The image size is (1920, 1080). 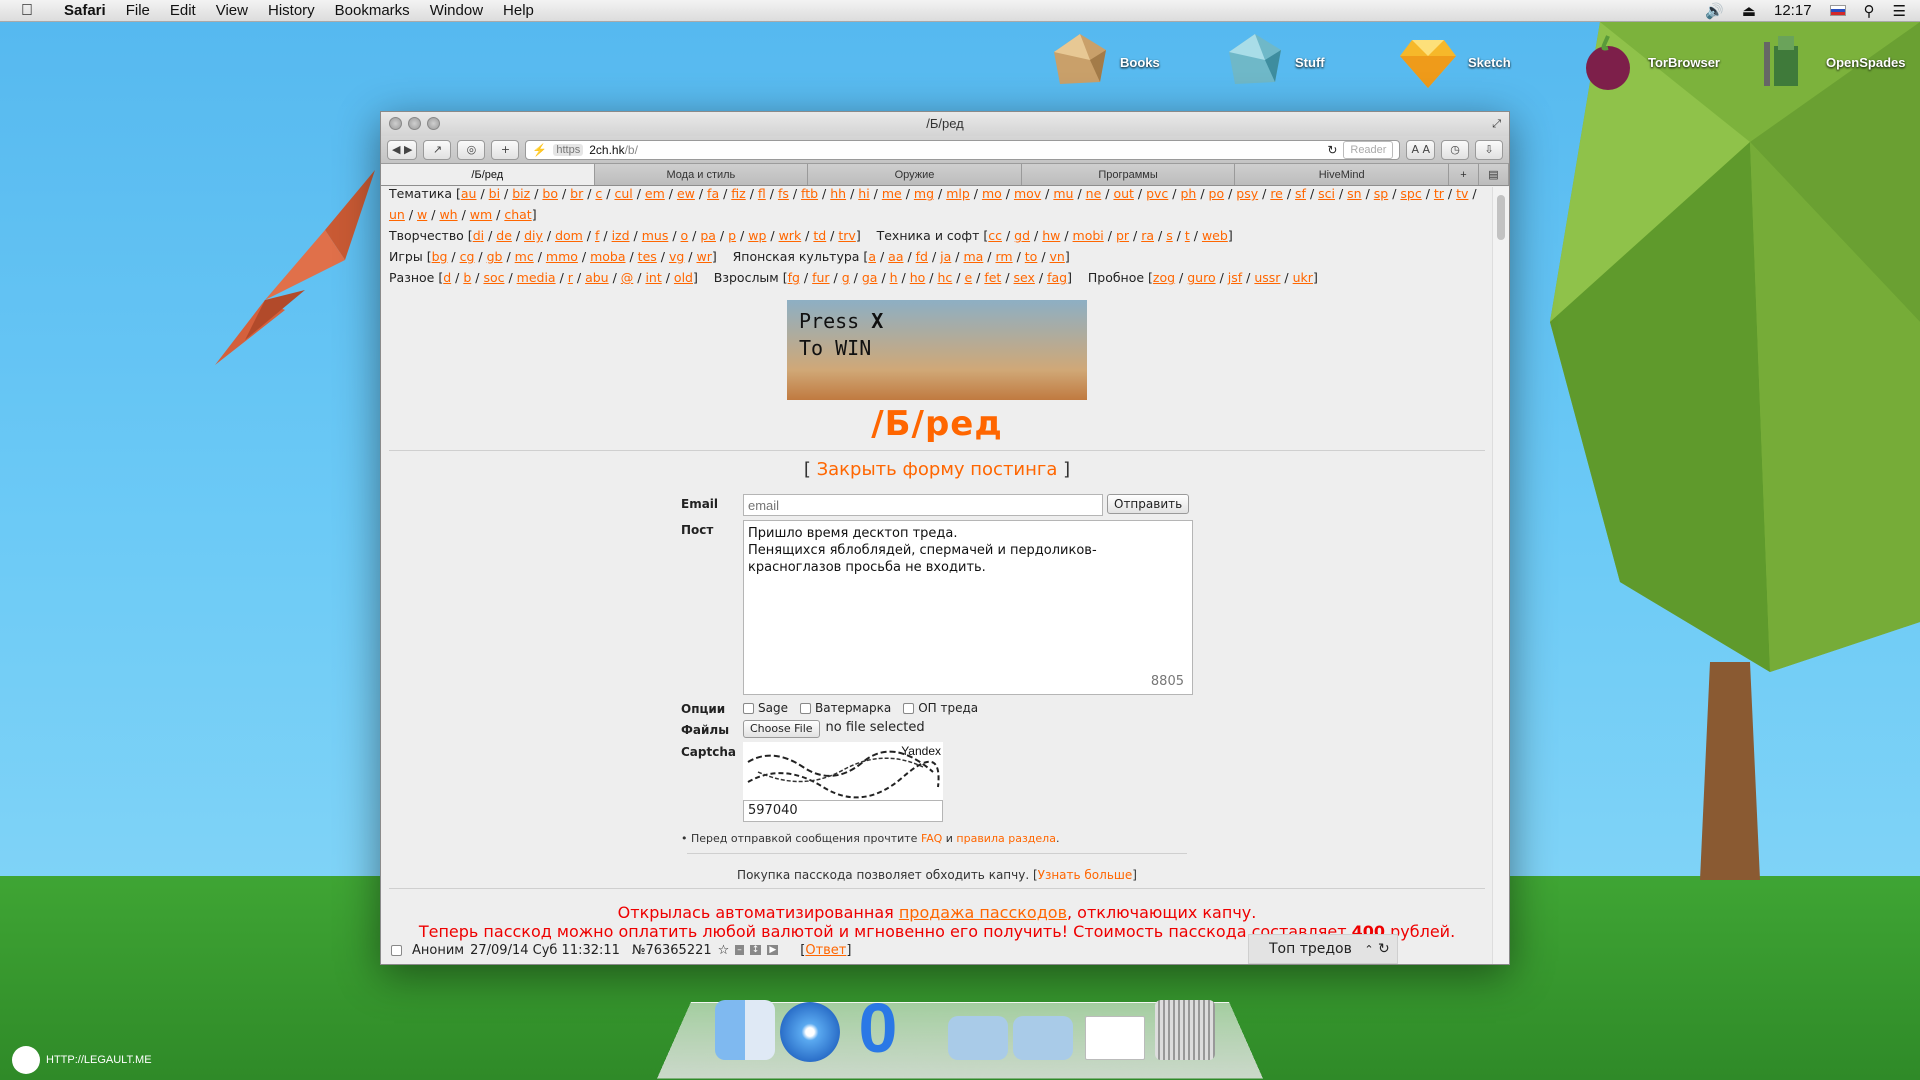 What do you see at coordinates (1247, 194) in the screenshot?
I see `board-link-psy: psy` at bounding box center [1247, 194].